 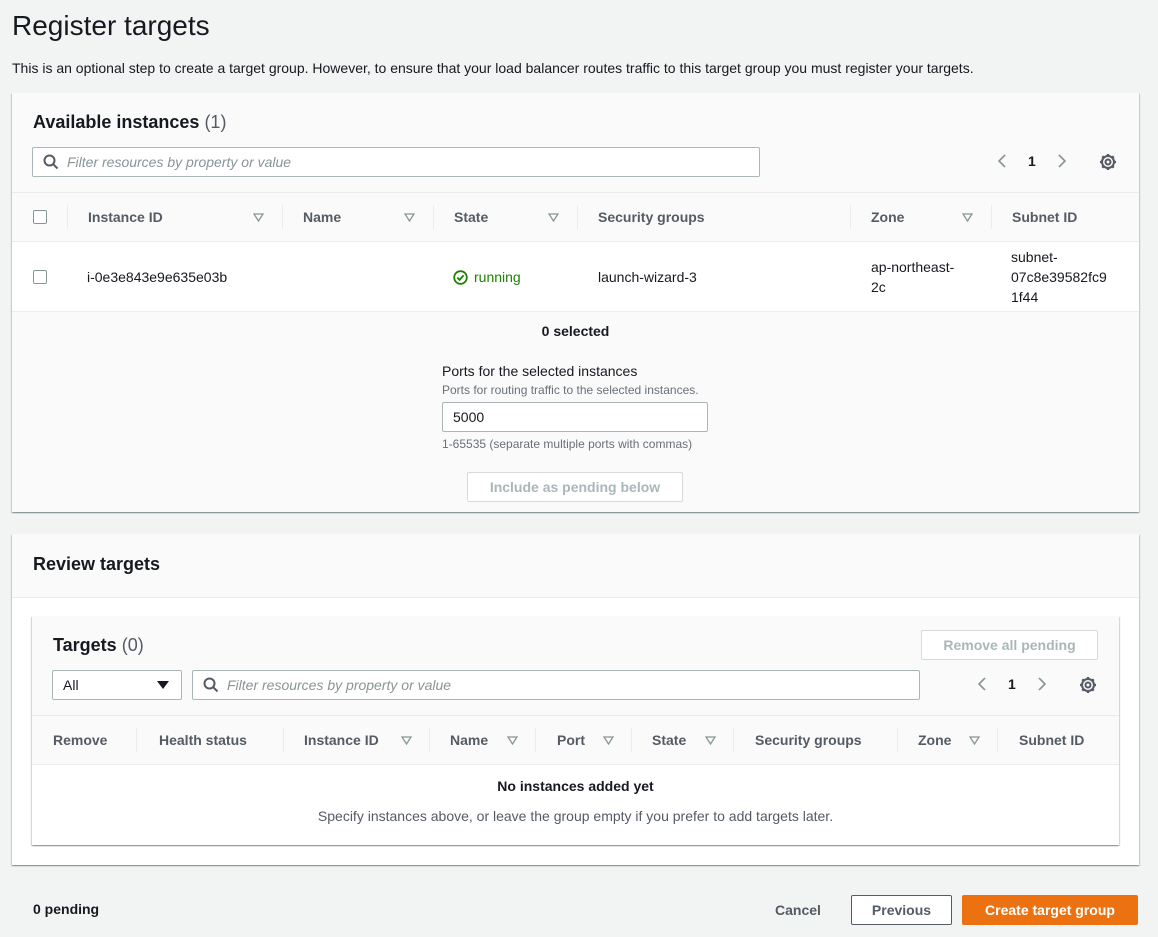 I want to click on select-value: All, so click(x=71, y=685).